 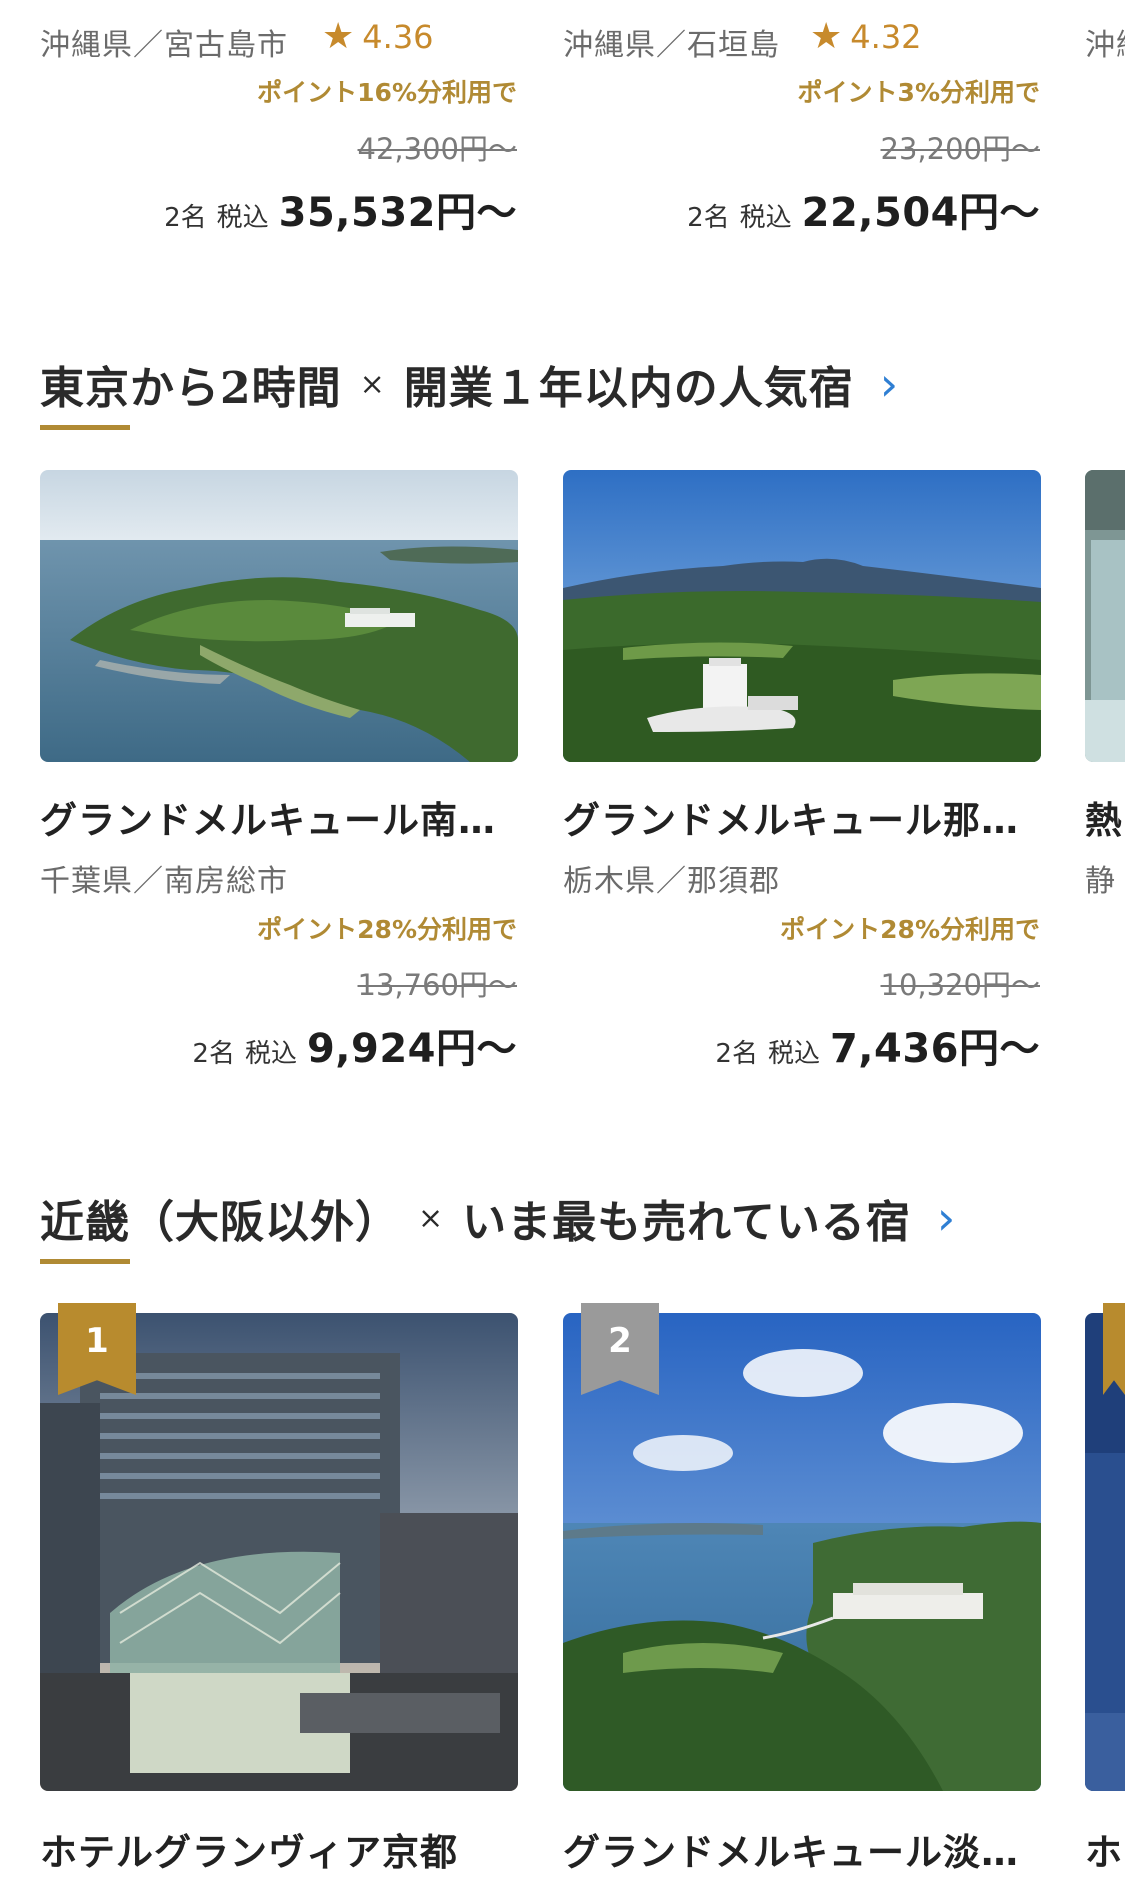 I want to click on original-price: 42,300円〜, so click(x=437, y=149).